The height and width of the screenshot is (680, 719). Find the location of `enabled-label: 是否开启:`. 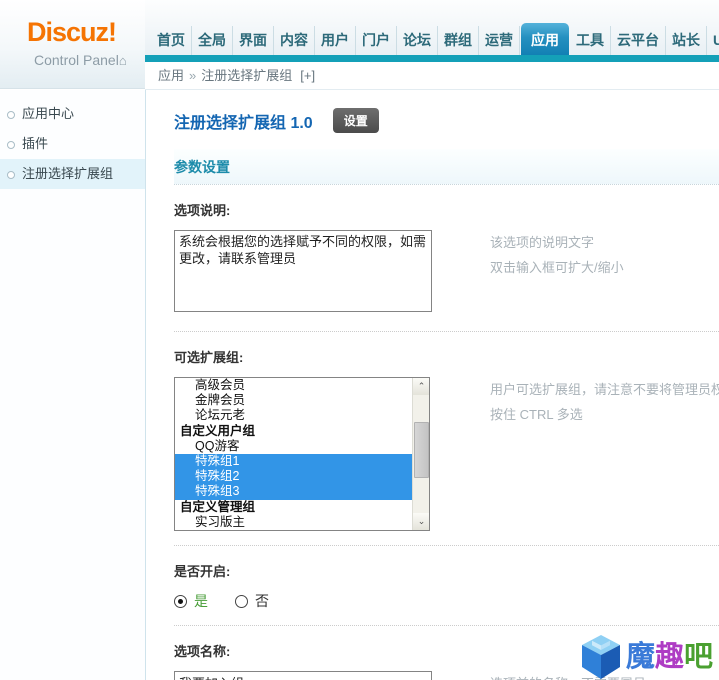

enabled-label: 是否开启: is located at coordinates (202, 571).